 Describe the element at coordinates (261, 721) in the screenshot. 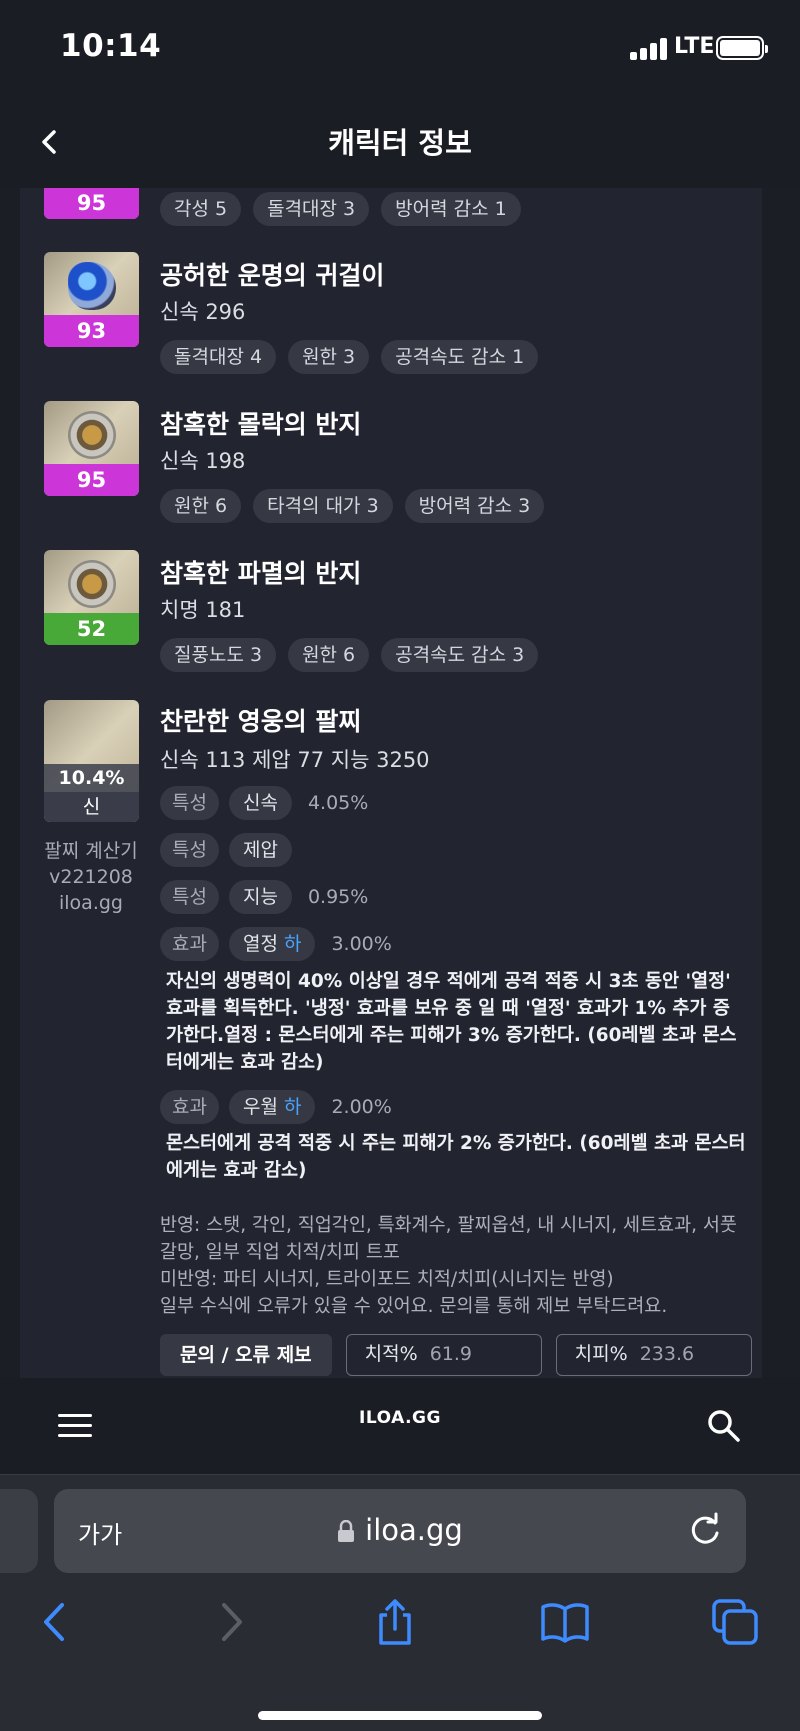

I see `bracelet-name: 찬란한 영웅의 팔찌` at that location.